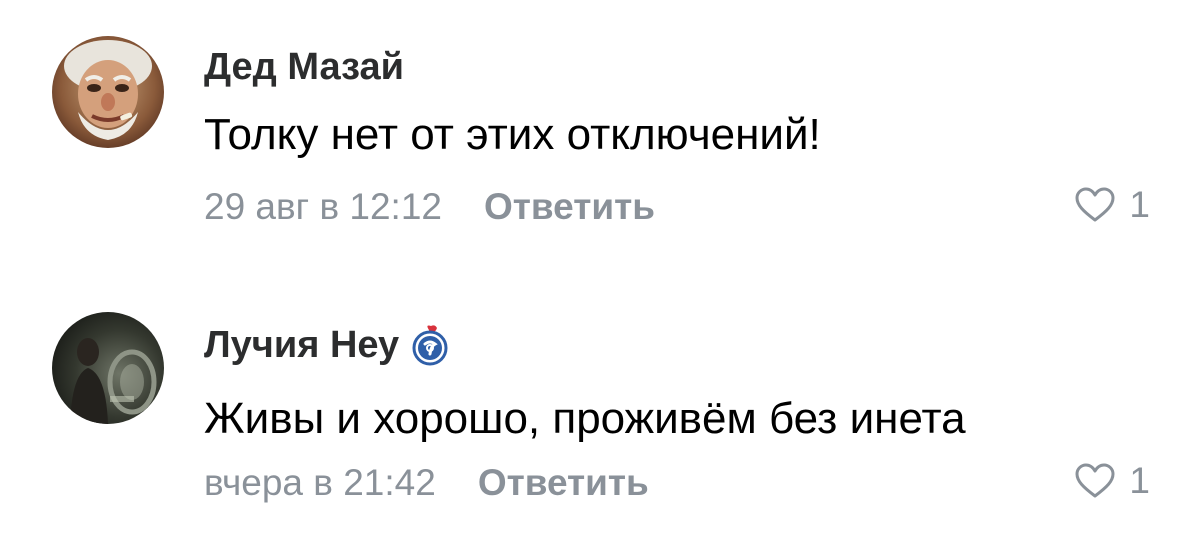 Image resolution: width=1200 pixels, height=550 pixels. I want to click on author-name: Дед Мазай, so click(304, 67).